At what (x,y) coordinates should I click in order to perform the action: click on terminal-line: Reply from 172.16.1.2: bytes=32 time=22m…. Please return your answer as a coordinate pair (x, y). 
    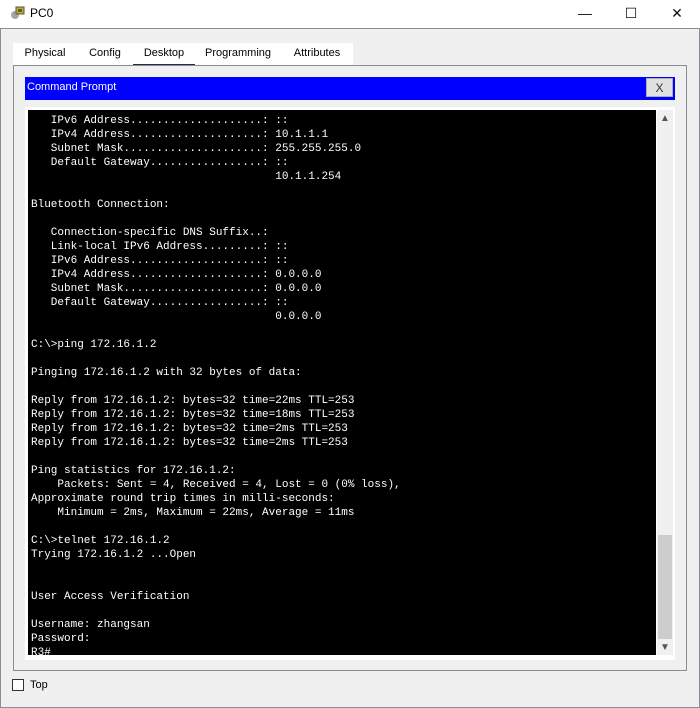
    Looking at the image, I should click on (193, 401).